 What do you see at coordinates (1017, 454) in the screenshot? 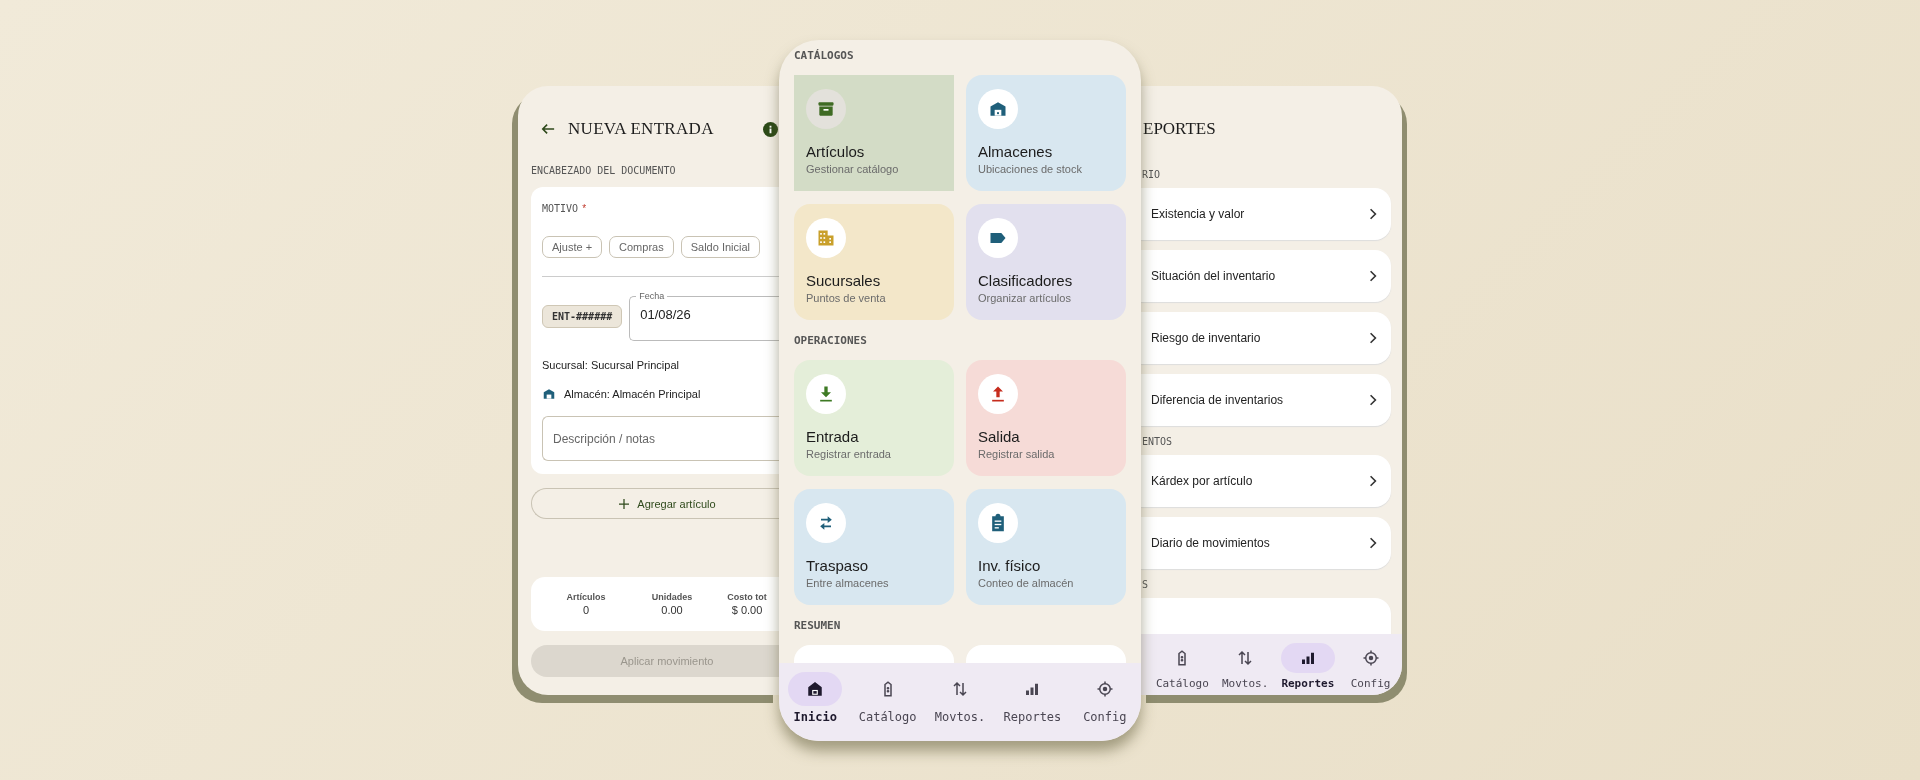
I see `tile-subtitle: Registrar salida` at bounding box center [1017, 454].